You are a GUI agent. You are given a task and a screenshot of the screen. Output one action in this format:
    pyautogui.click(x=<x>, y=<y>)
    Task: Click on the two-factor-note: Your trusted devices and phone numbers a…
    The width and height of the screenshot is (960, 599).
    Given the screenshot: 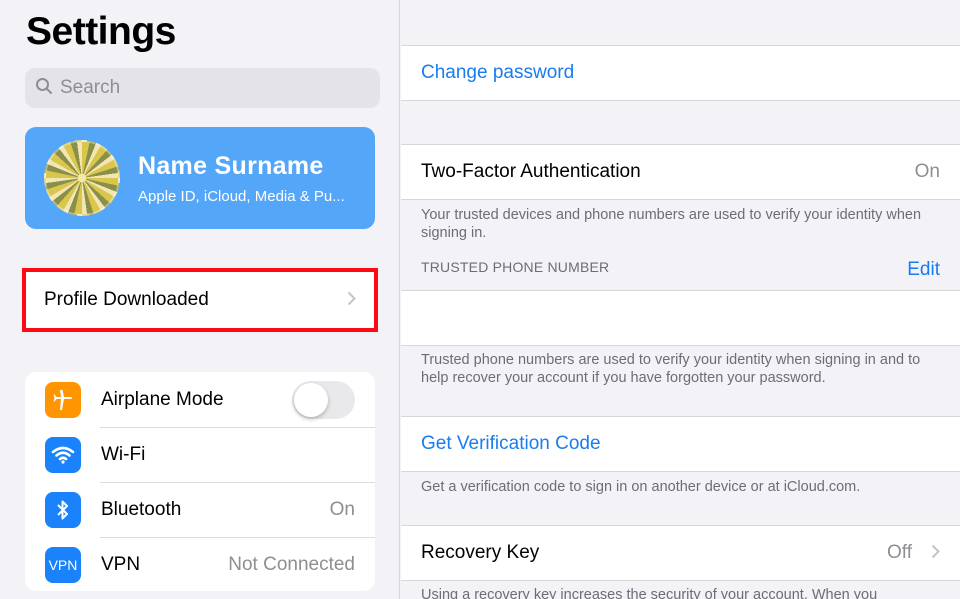 What is the action you would take?
    pyautogui.click(x=671, y=224)
    